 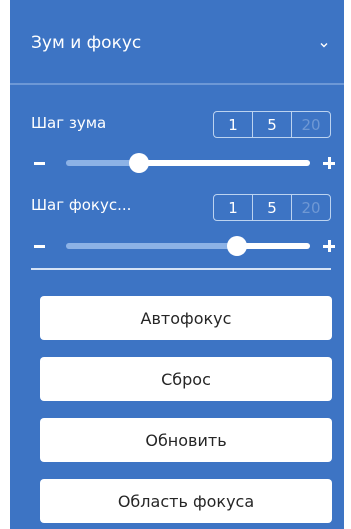 What do you see at coordinates (233, 207) in the screenshot?
I see `focus-step-option-1: 1` at bounding box center [233, 207].